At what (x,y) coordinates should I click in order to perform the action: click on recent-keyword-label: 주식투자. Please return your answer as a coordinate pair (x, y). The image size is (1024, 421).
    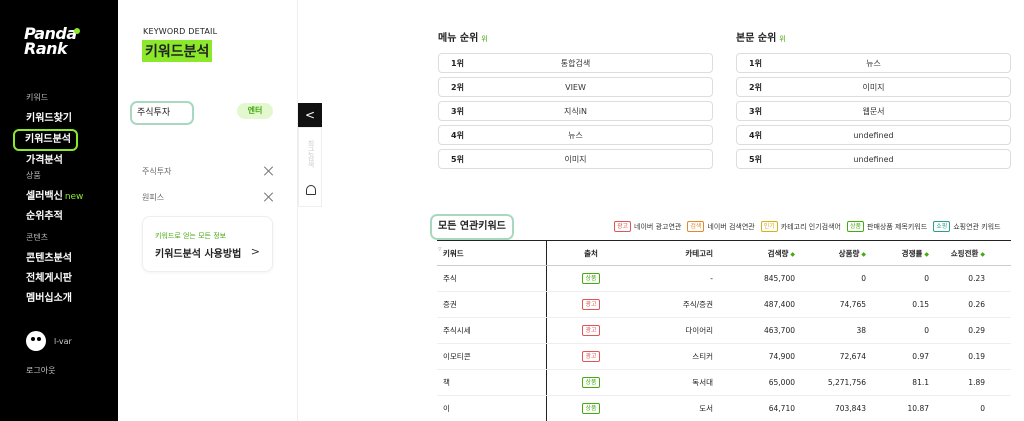
    Looking at the image, I should click on (157, 171).